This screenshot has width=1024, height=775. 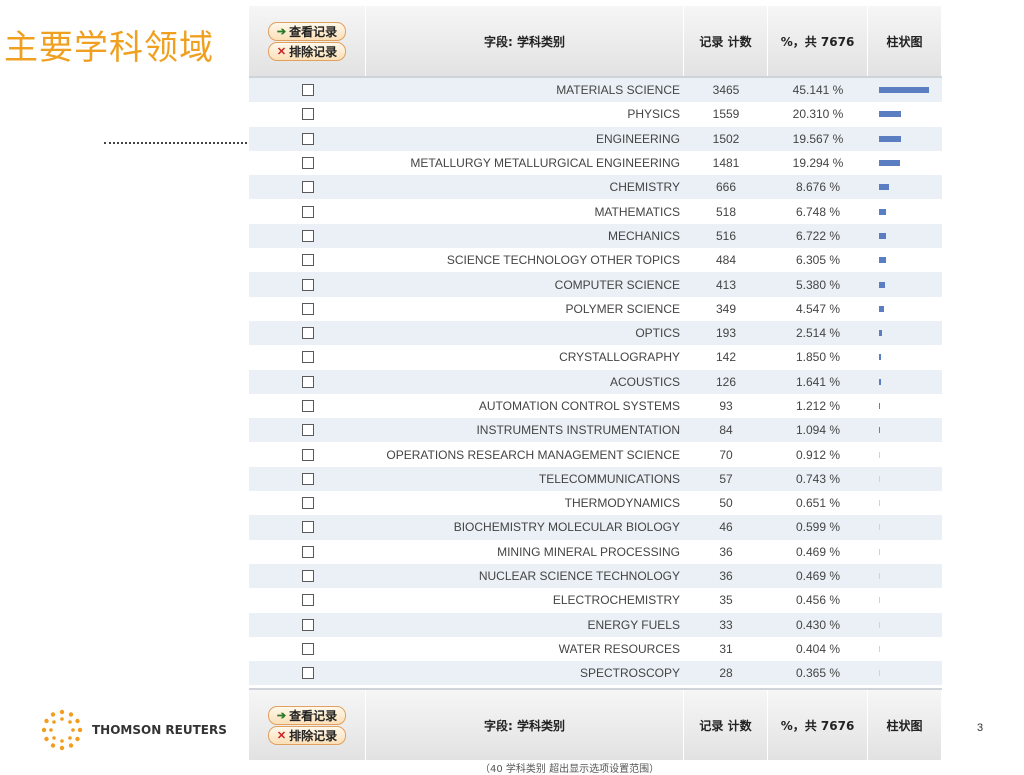 I want to click on category-name: CHEMISTRY, so click(x=644, y=187).